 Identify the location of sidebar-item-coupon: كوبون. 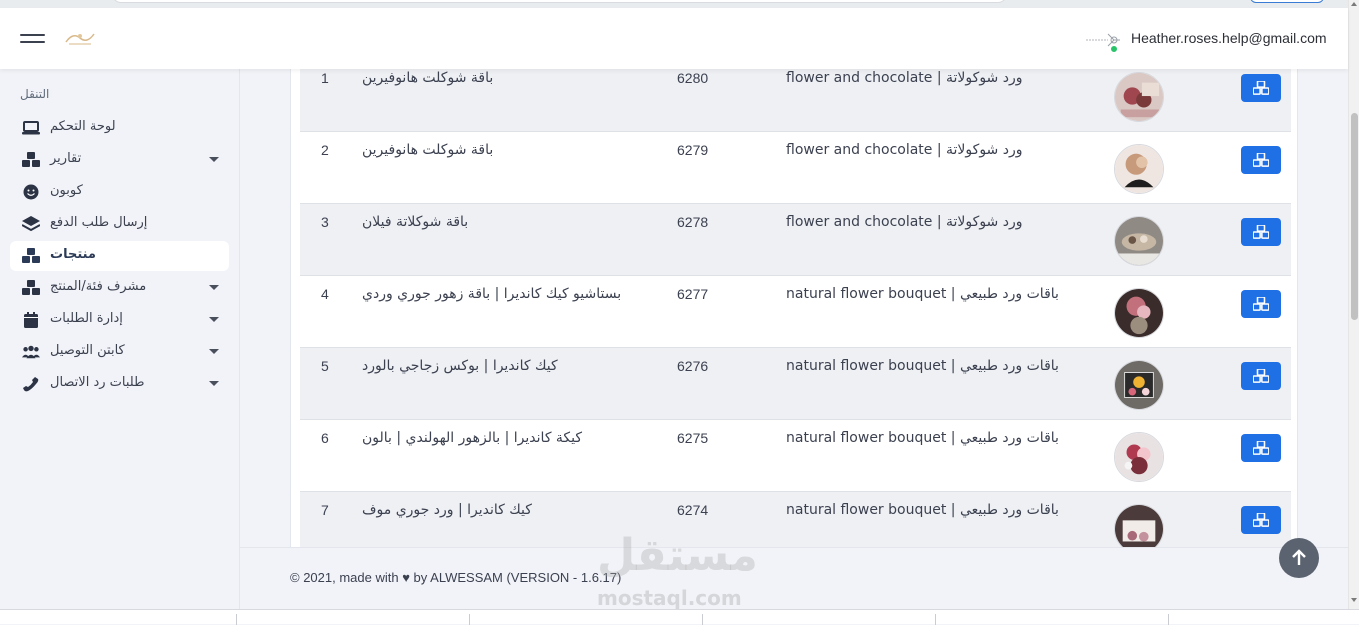
(119, 192).